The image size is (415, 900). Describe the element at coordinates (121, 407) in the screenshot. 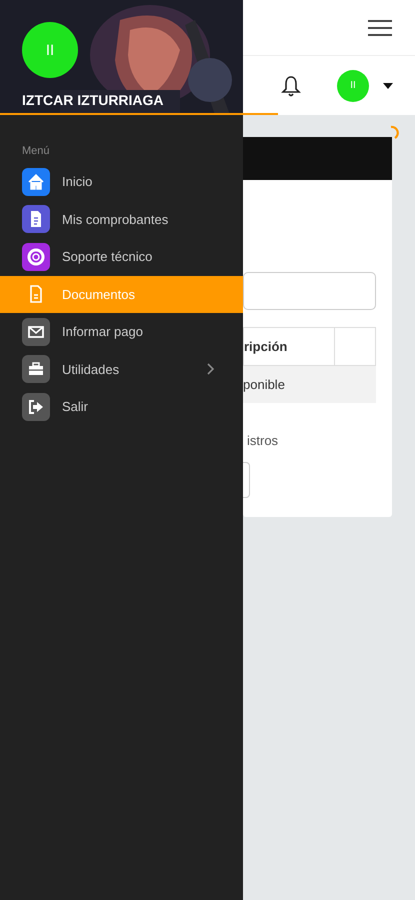

I see `menu-item: Salir` at that location.